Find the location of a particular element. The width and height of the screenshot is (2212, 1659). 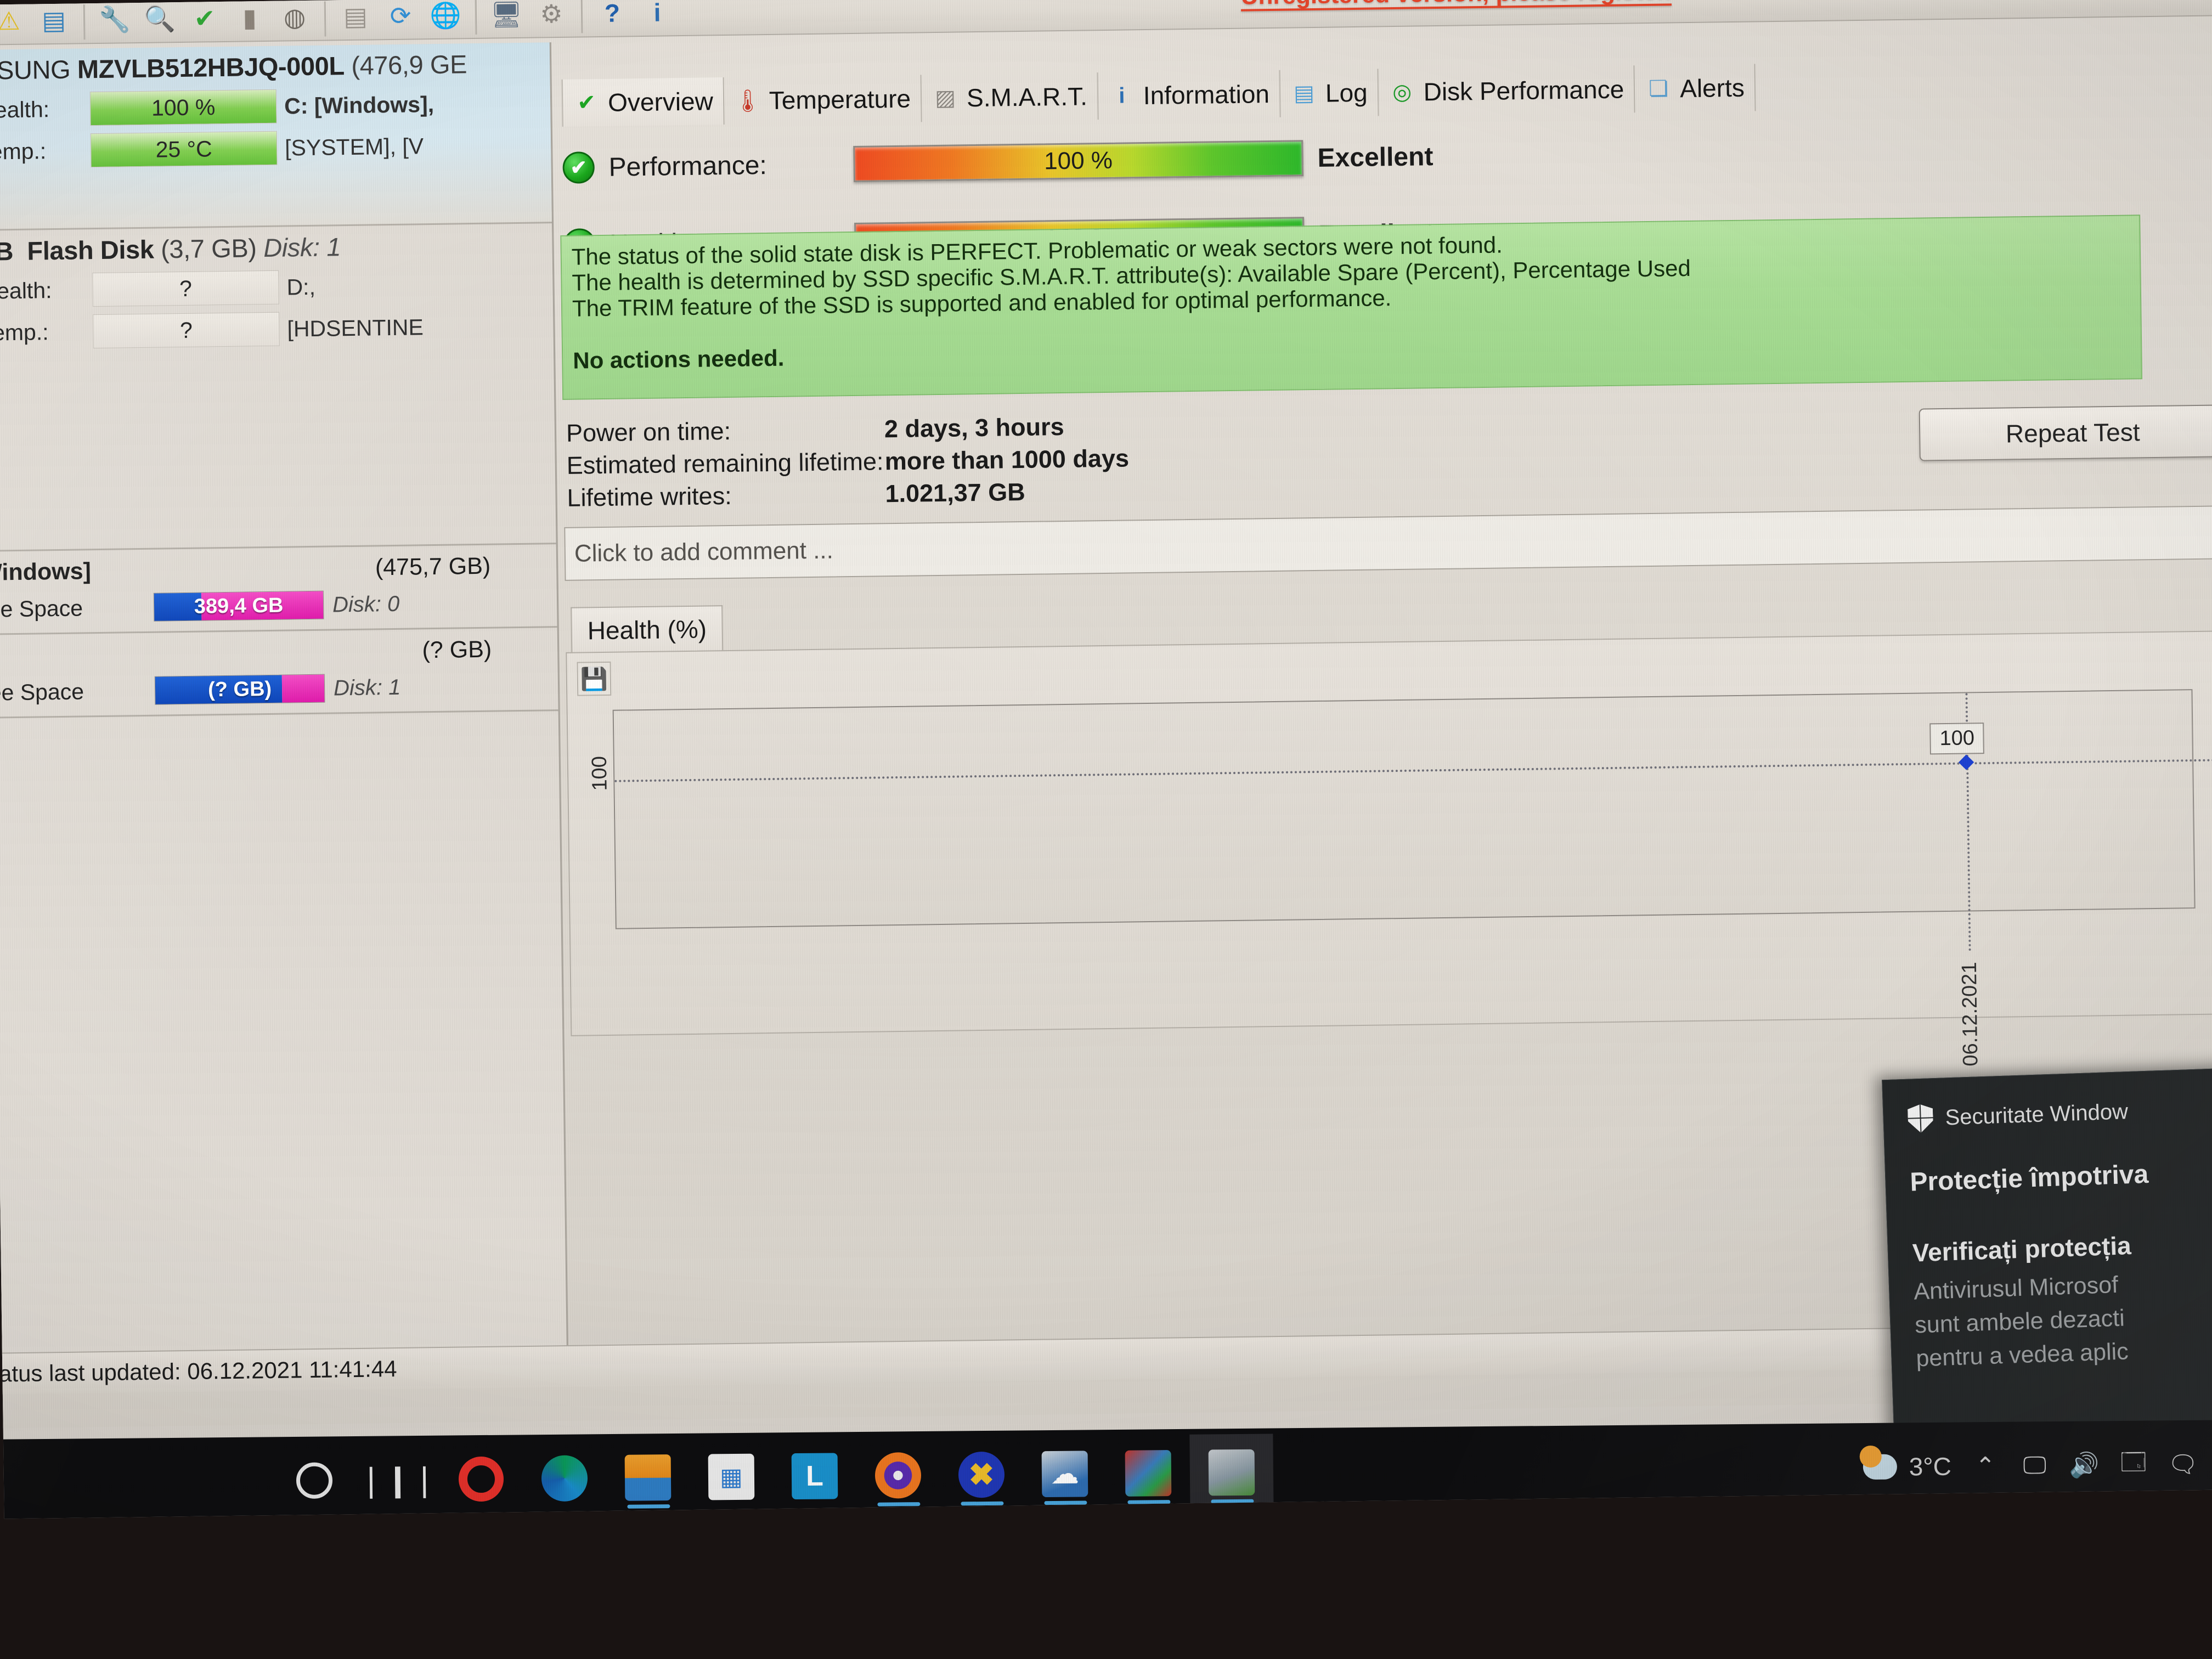

tab-smart: ▨ S.M.A.R.T. is located at coordinates (1010, 97).